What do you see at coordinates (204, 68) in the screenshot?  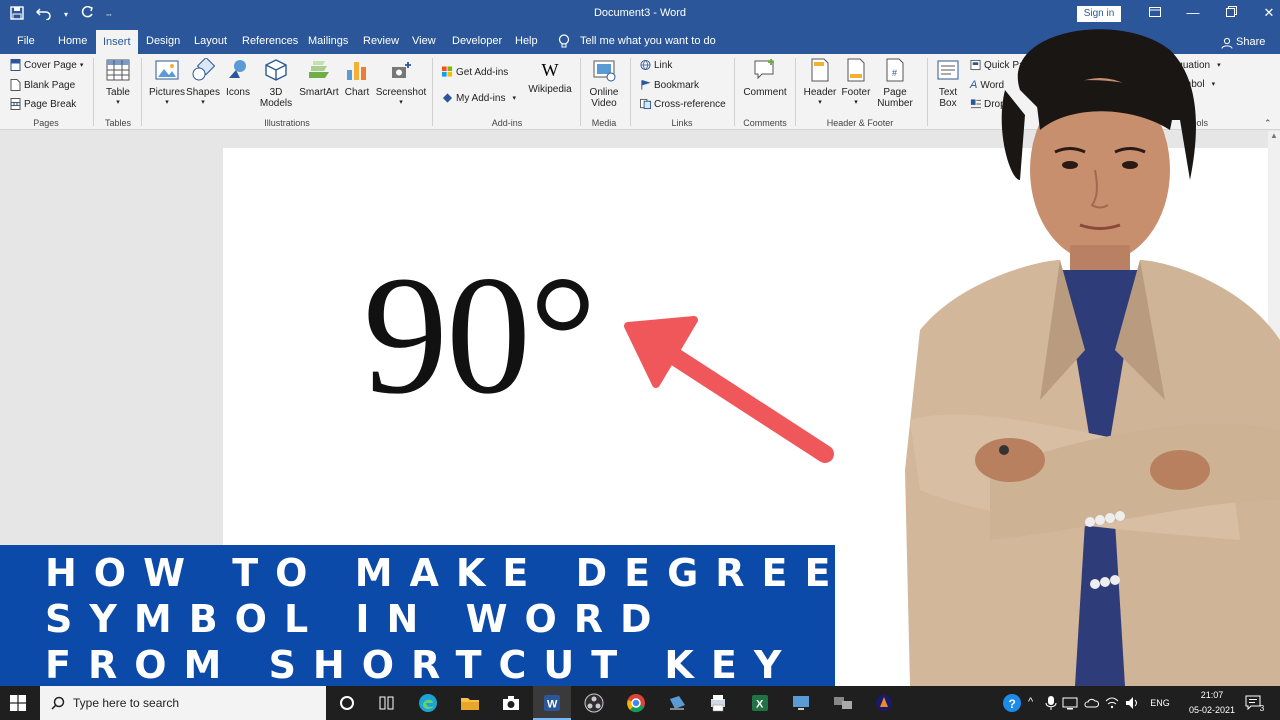 I see `shapes-icon` at bounding box center [204, 68].